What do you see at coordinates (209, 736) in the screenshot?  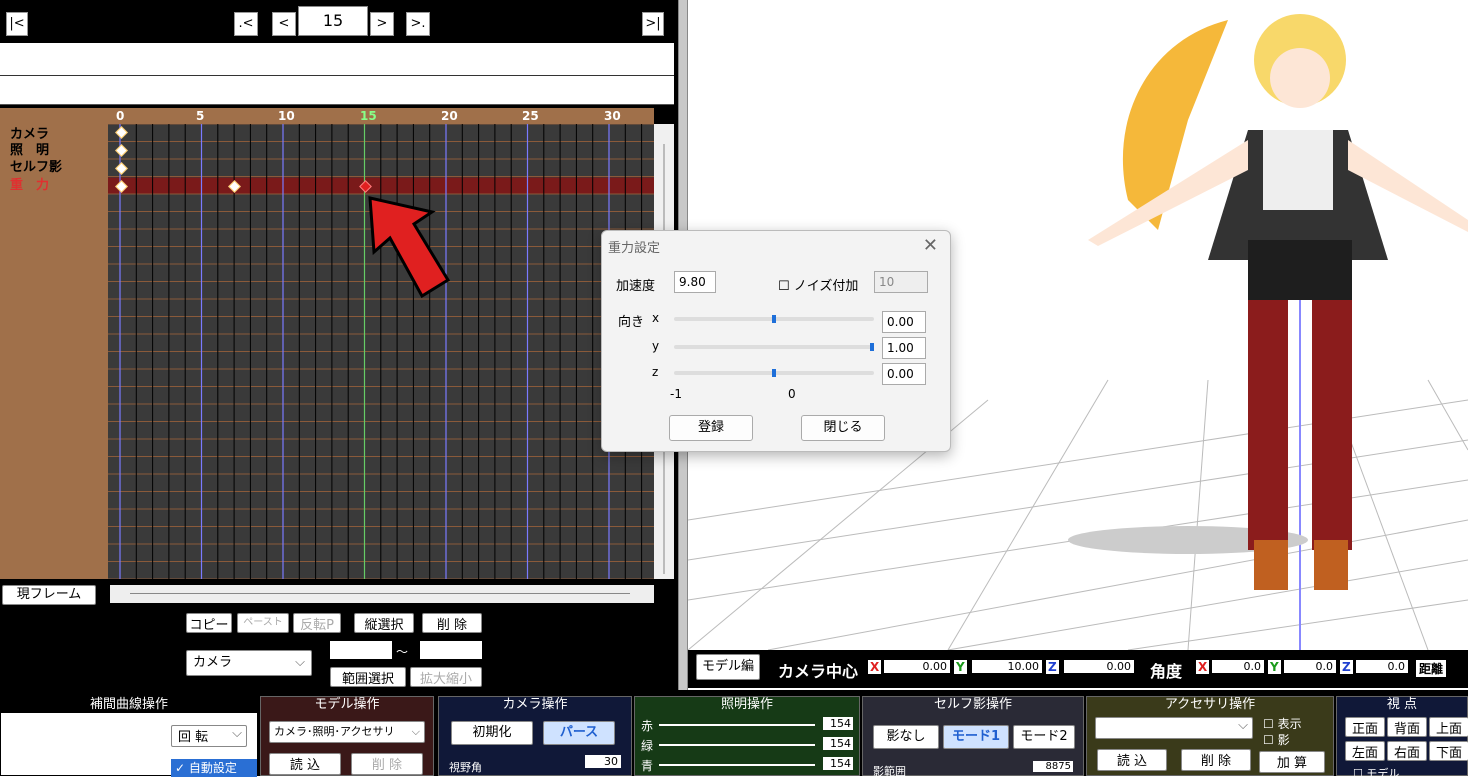 I see `interp-rotation-select: 回 転 ⌵` at bounding box center [209, 736].